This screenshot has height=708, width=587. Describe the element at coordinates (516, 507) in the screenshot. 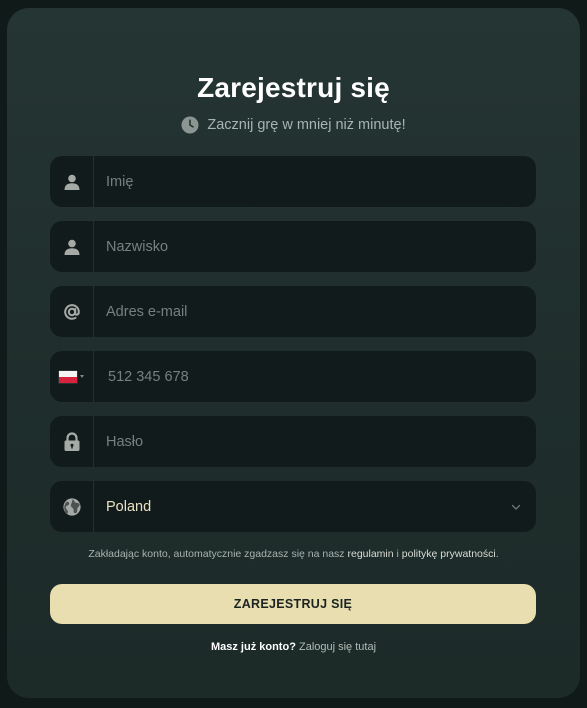

I see `chevron-down-icon` at that location.